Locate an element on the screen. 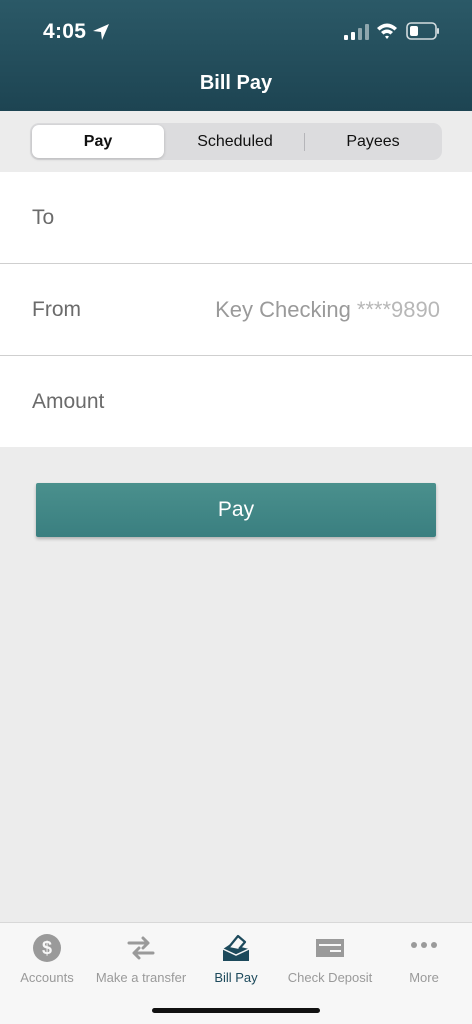  tab-scheduled: Scheduled is located at coordinates (235, 141).